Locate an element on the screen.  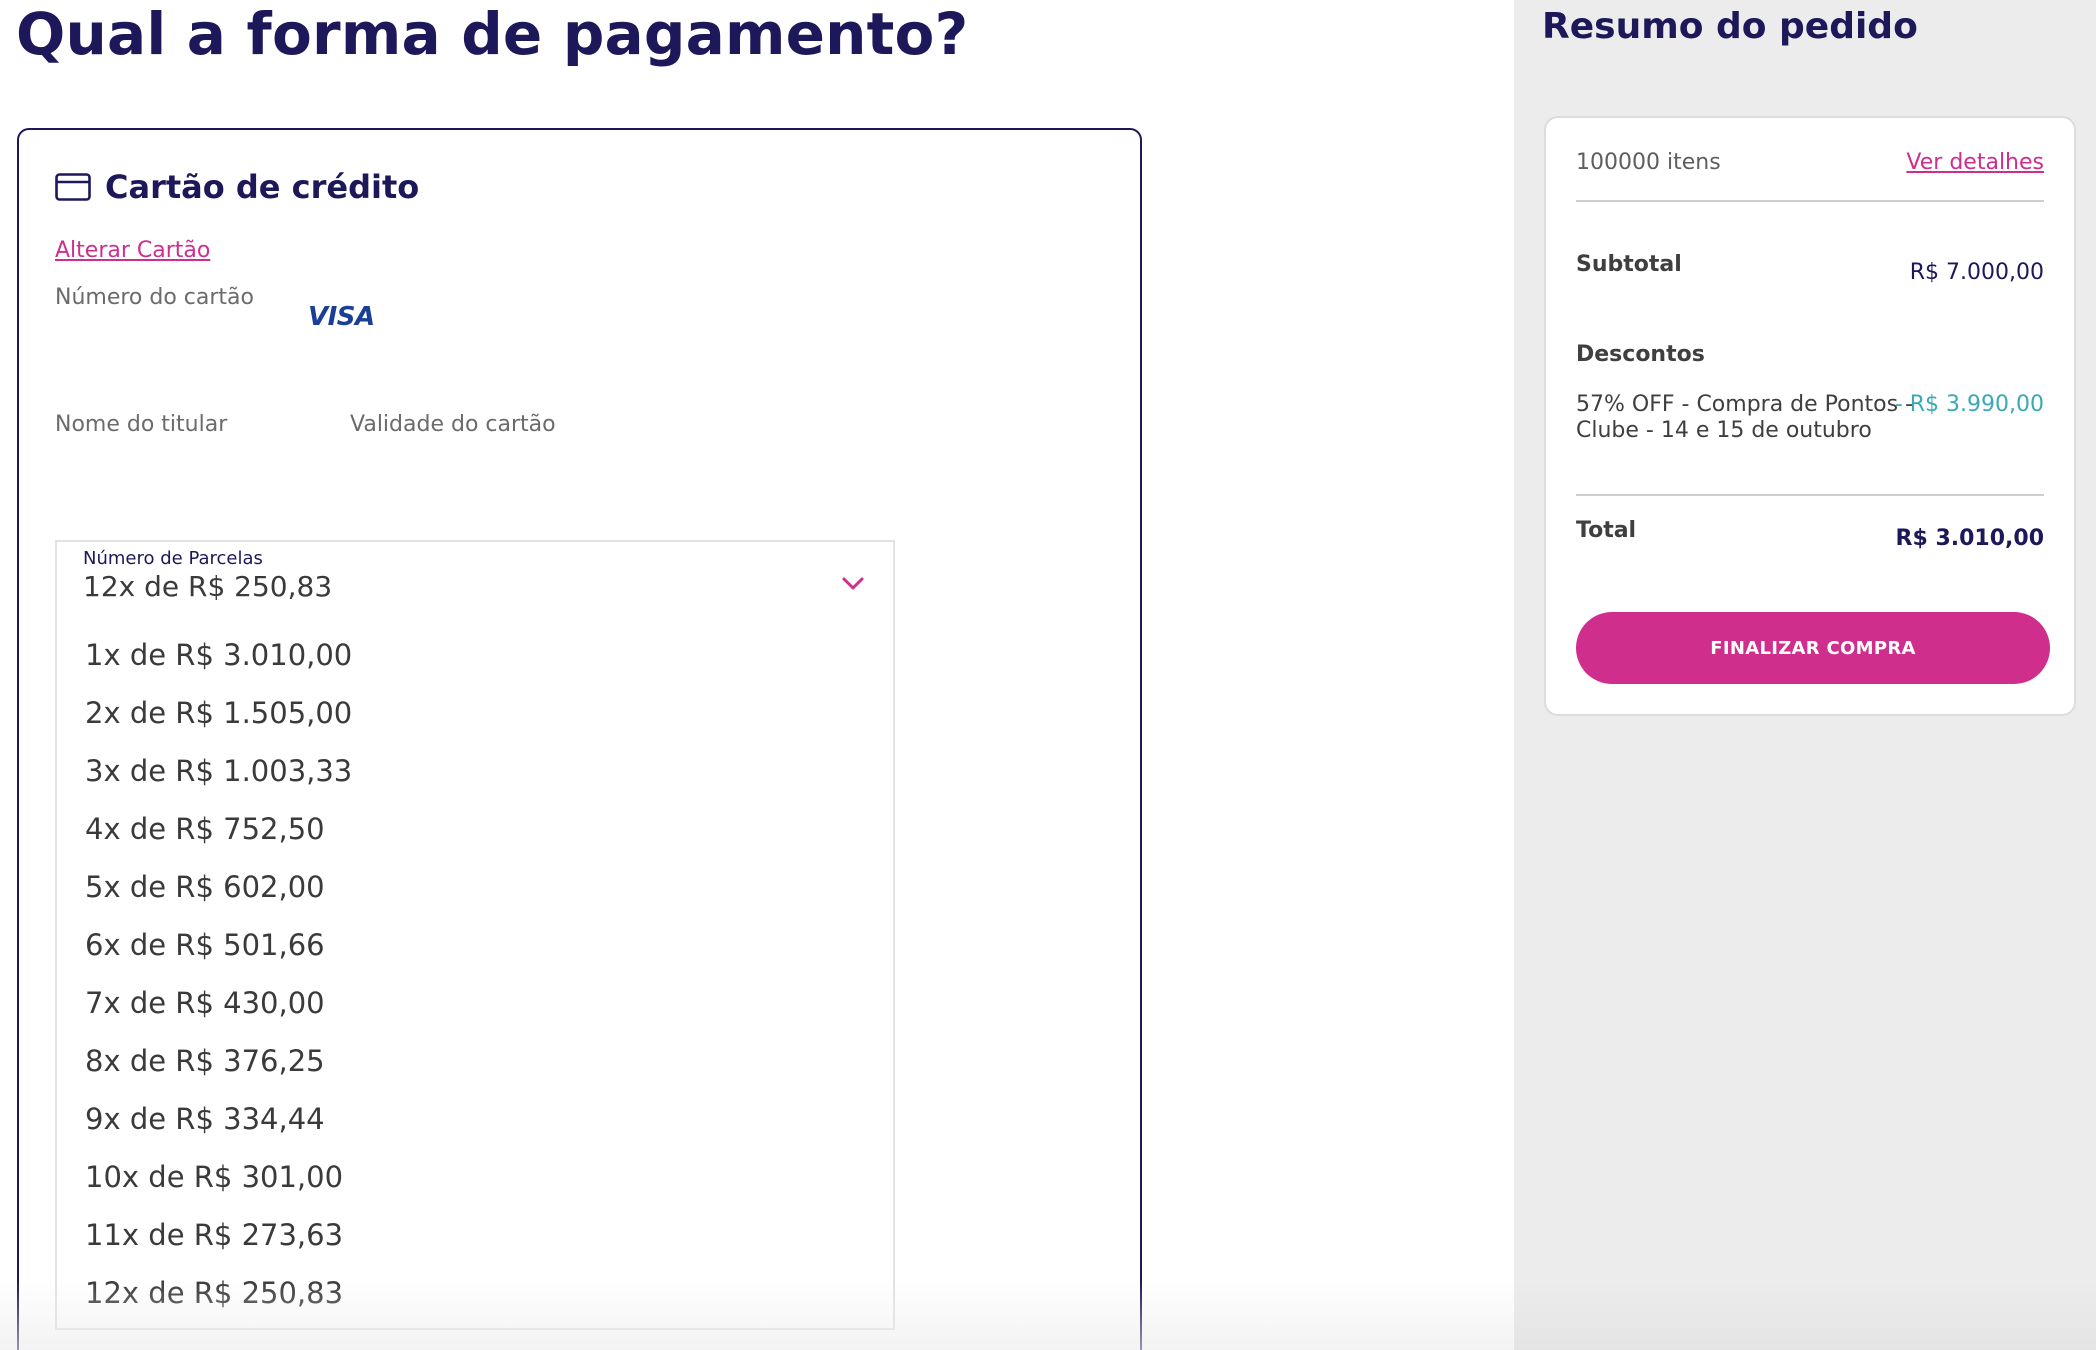
summary-title: Resumo do pedido is located at coordinates (1730, 26).